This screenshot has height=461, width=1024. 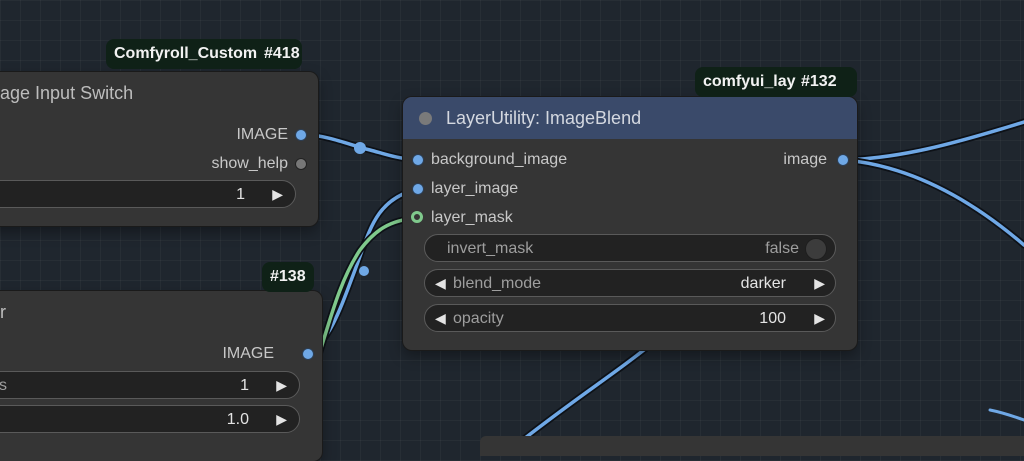 I want to click on socket-green-icon, so click(x=417, y=217).